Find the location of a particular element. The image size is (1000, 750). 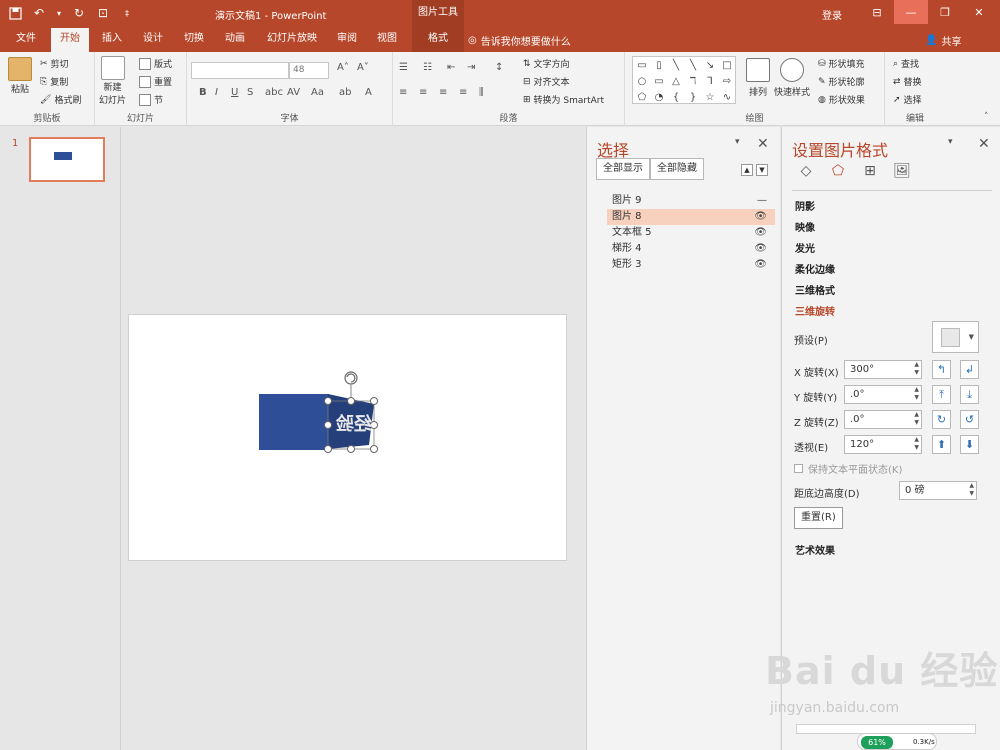

perspective-input: 120° ▲ ▼ is located at coordinates (883, 444).